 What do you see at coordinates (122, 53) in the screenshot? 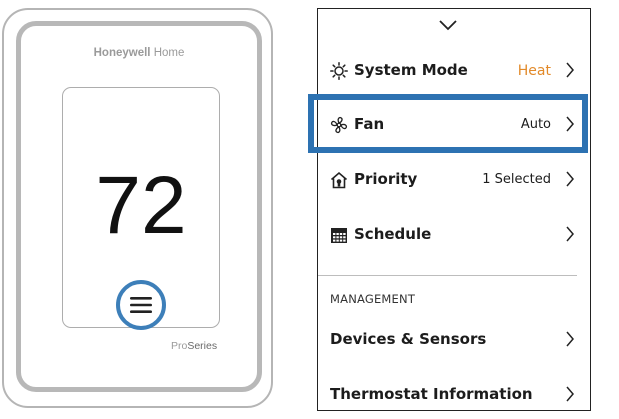
I see `brand-name: Honeywell` at bounding box center [122, 53].